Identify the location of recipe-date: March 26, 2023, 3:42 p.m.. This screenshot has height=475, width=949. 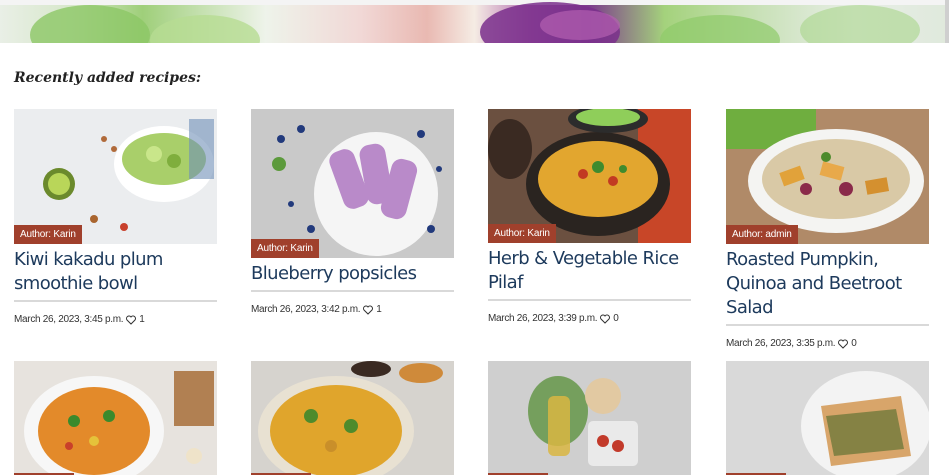
(306, 309).